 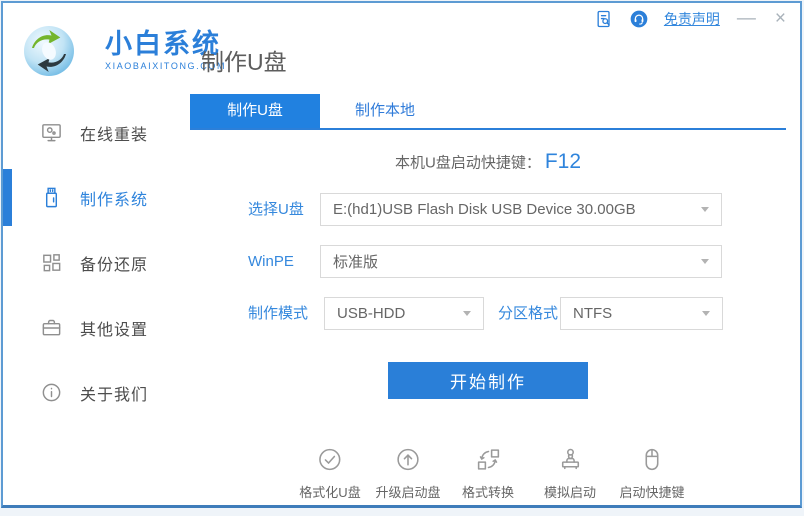 What do you see at coordinates (652, 473) in the screenshot?
I see `tool-boot-hotkey: 启动快捷键` at bounding box center [652, 473].